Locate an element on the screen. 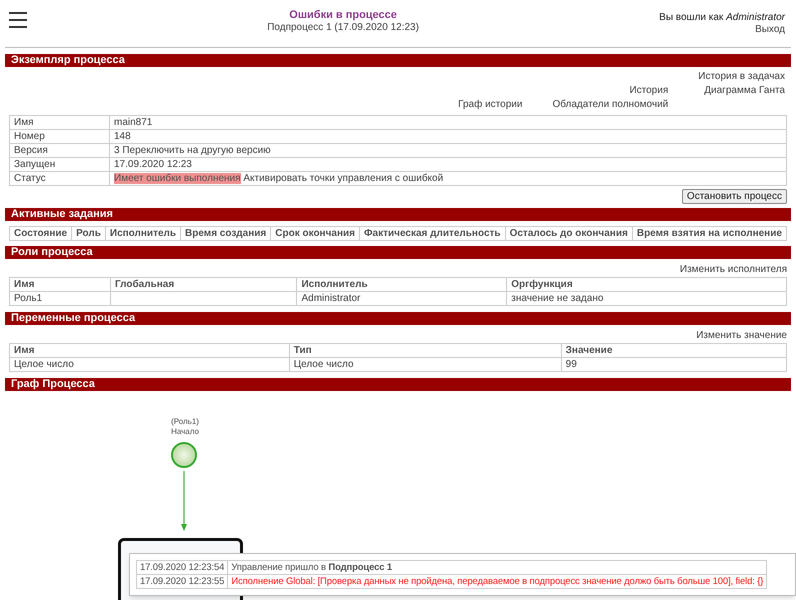 The height and width of the screenshot is (600, 796). section-header: Переменные процесса is located at coordinates (398, 318).